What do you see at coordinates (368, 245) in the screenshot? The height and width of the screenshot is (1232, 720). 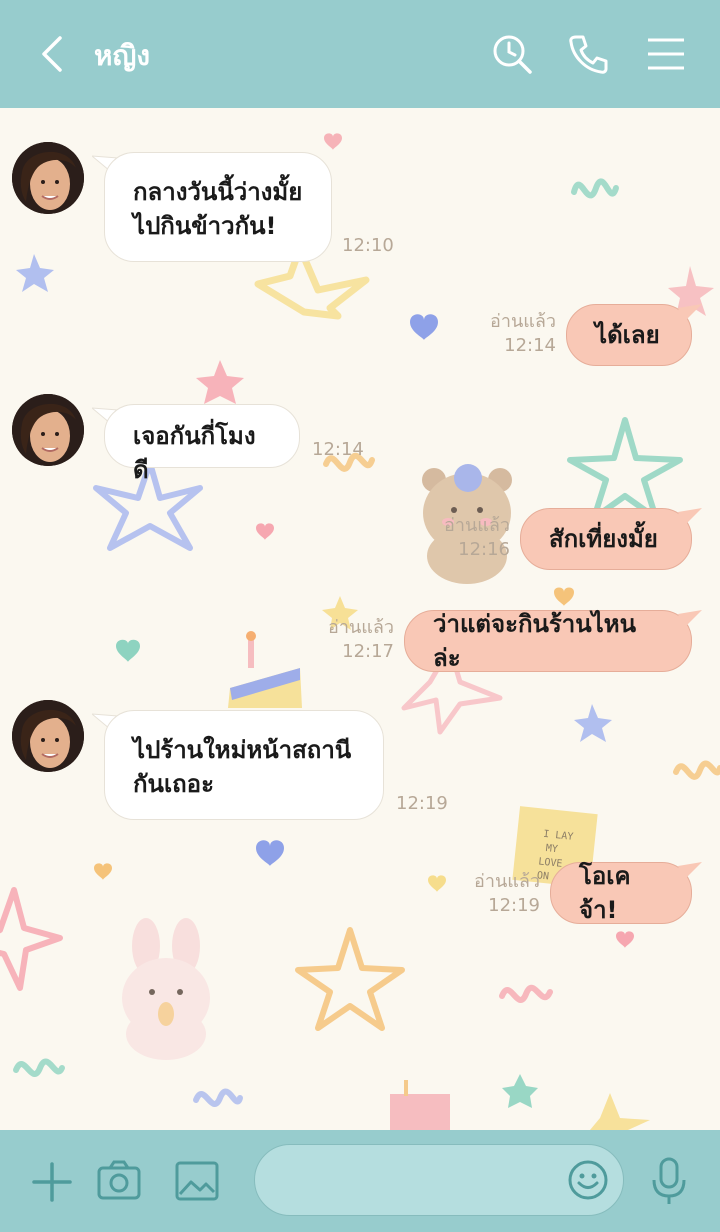 I see `message-time: 12:10` at bounding box center [368, 245].